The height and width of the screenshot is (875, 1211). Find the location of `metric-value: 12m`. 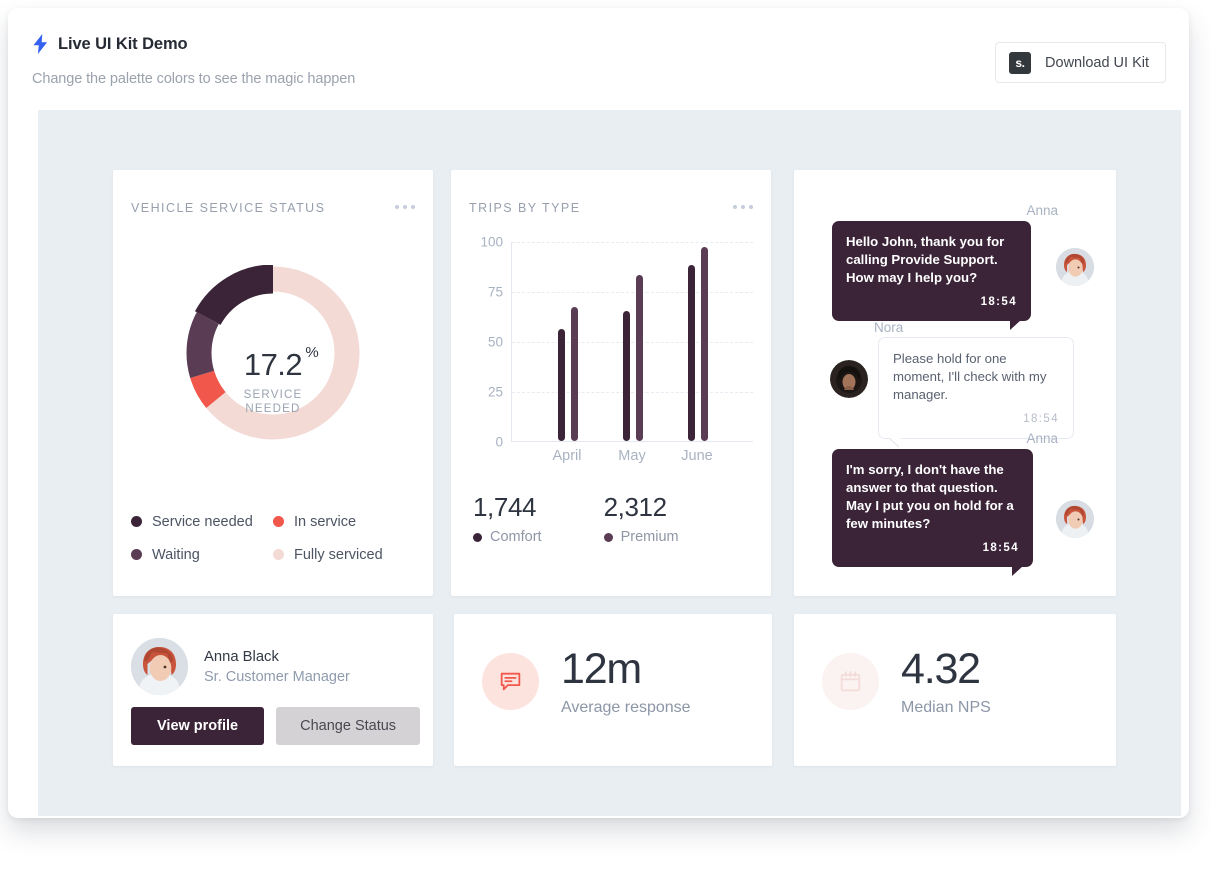

metric-value: 12m is located at coordinates (601, 669).